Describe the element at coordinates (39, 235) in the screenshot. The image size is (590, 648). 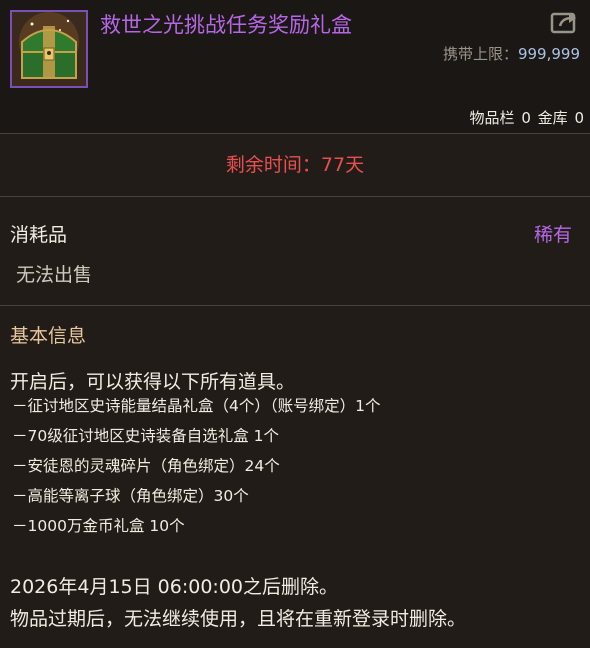
I see `item-category: 消耗品` at that location.